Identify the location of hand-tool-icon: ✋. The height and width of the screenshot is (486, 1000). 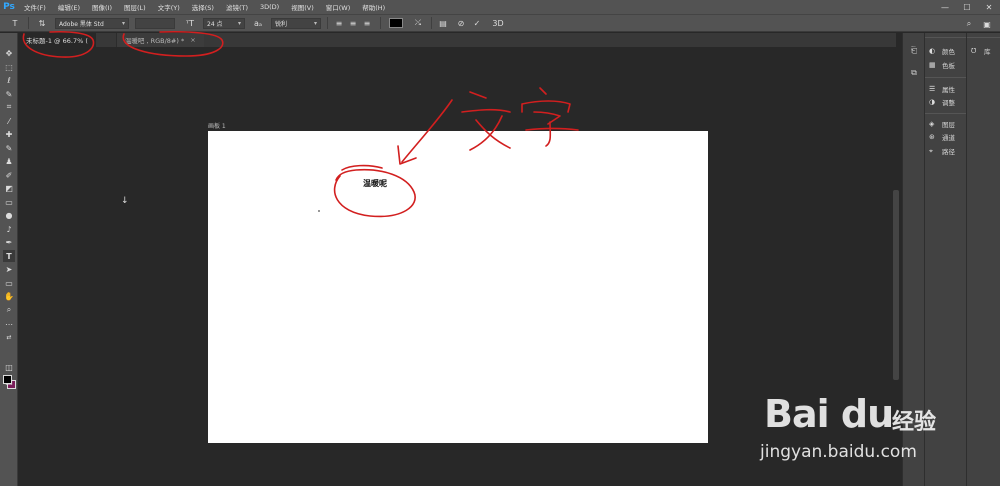
(9, 296).